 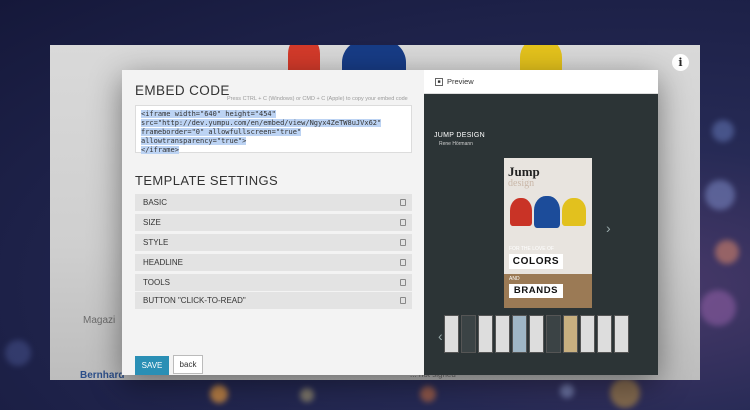 I want to click on magazine-label: Magazi, so click(x=99, y=320).